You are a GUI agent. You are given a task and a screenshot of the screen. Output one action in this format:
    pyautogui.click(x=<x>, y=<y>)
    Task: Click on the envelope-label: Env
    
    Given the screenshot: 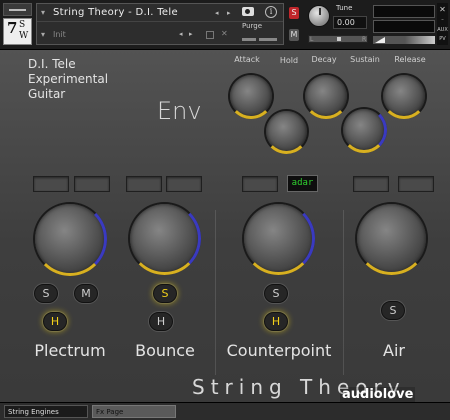 What is the action you would take?
    pyautogui.click(x=179, y=111)
    